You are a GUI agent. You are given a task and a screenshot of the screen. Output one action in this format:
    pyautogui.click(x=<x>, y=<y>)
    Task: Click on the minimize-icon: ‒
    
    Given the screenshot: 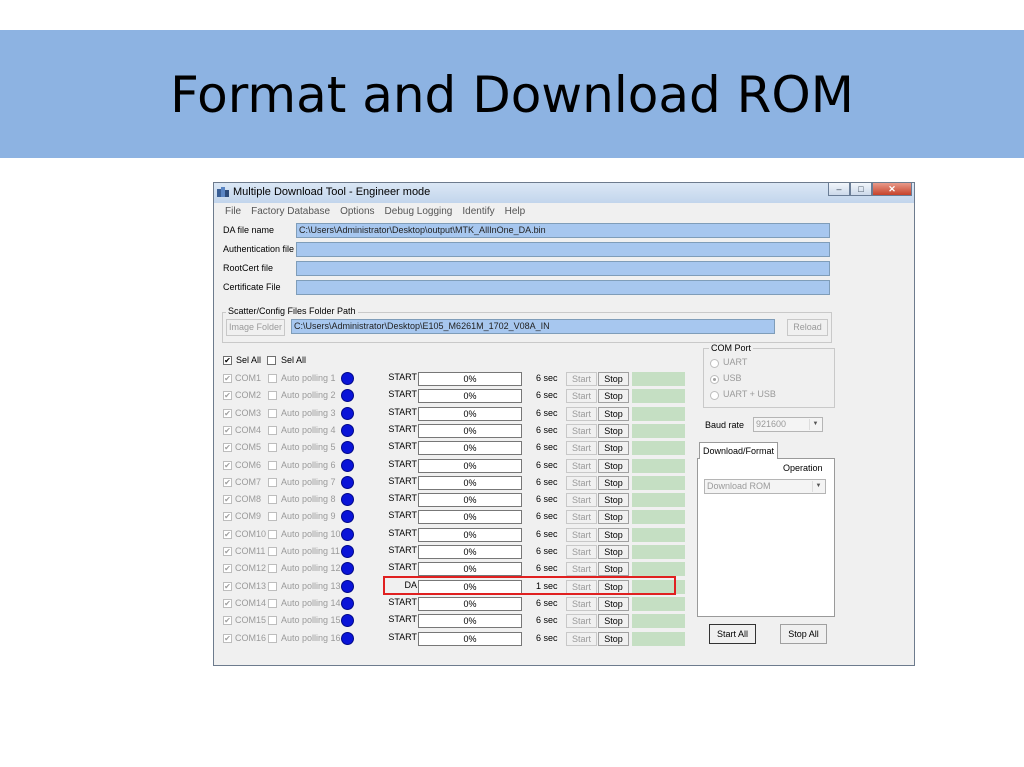 What is the action you would take?
    pyautogui.click(x=839, y=189)
    